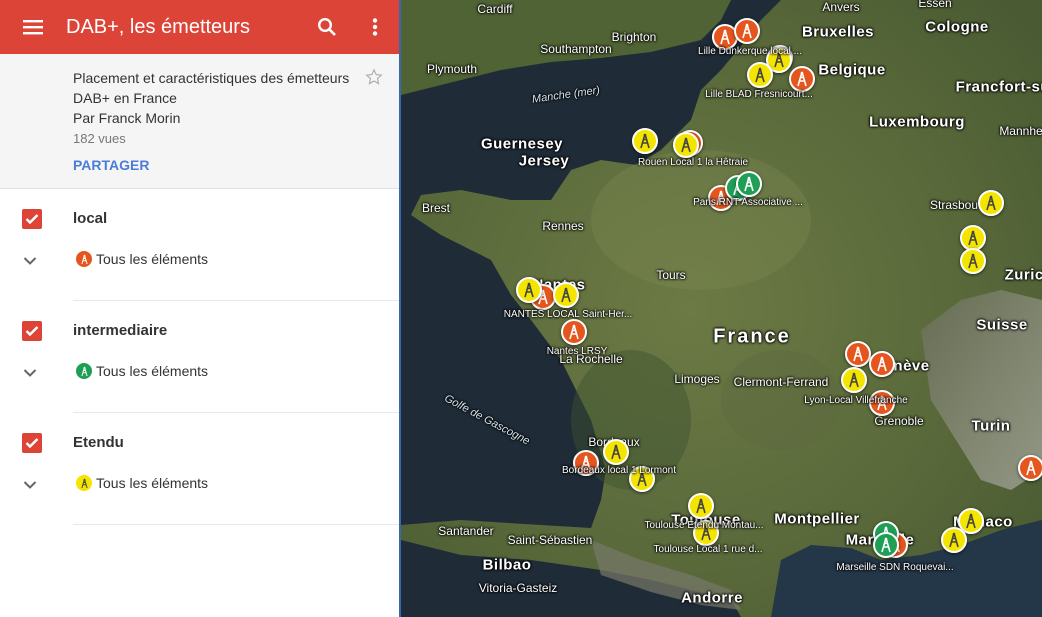 The width and height of the screenshot is (1042, 617). I want to click on map-label-city: Mannhe, so click(1020, 131).